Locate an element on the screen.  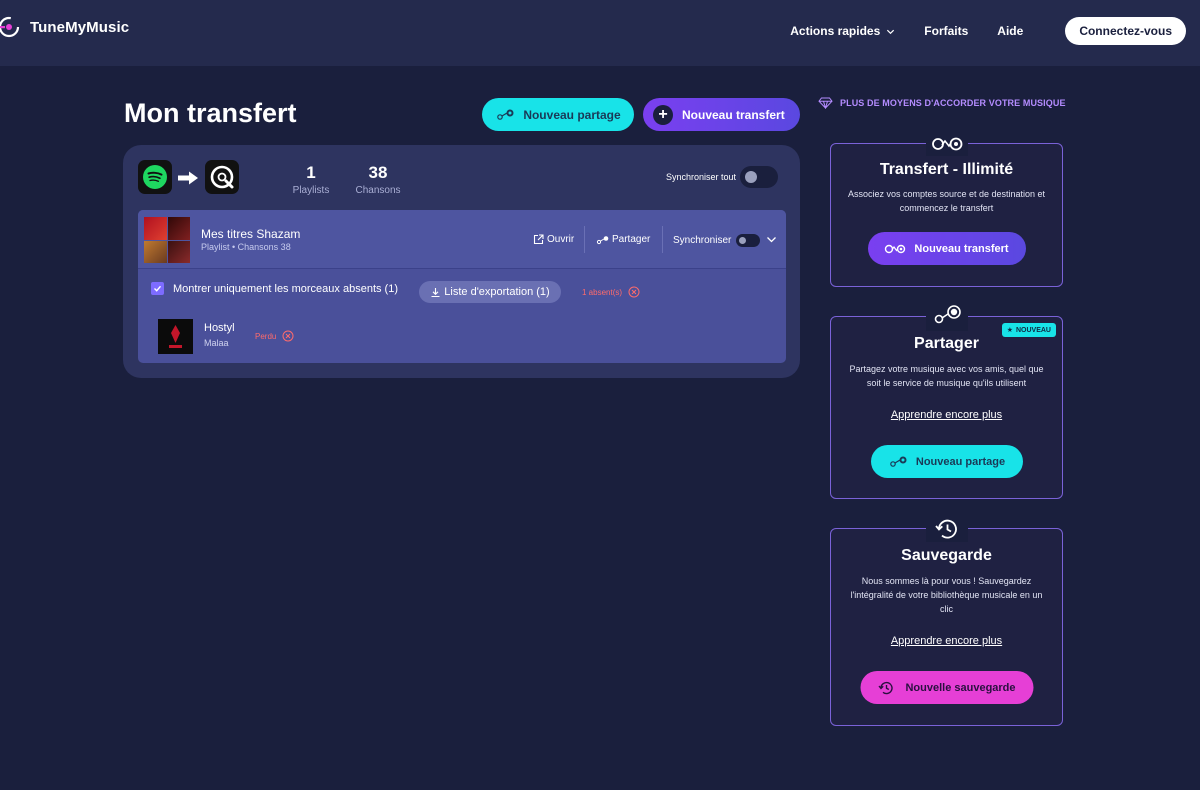
open-button: Ouvrir is located at coordinates (553, 239).